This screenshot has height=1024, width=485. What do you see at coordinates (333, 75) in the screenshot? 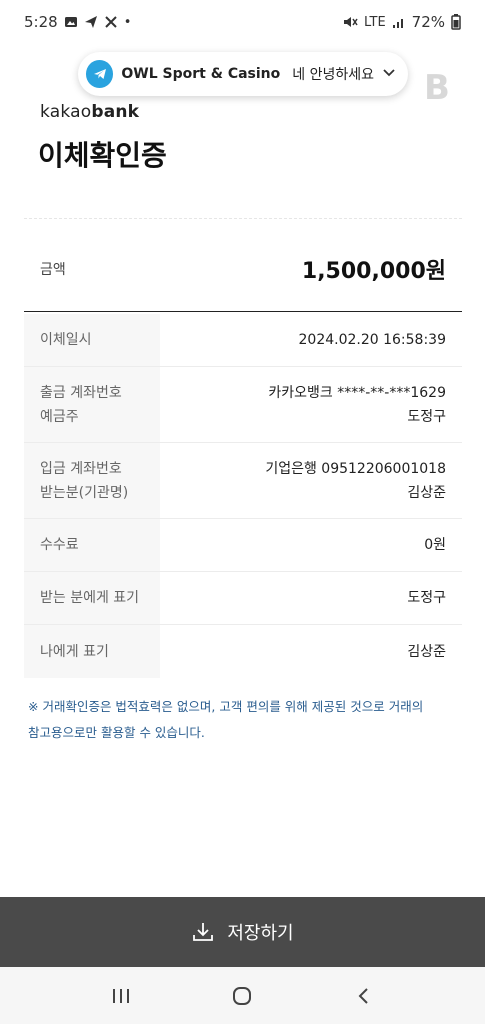
I see `notification-message: 네 안녕하세요` at bounding box center [333, 75].